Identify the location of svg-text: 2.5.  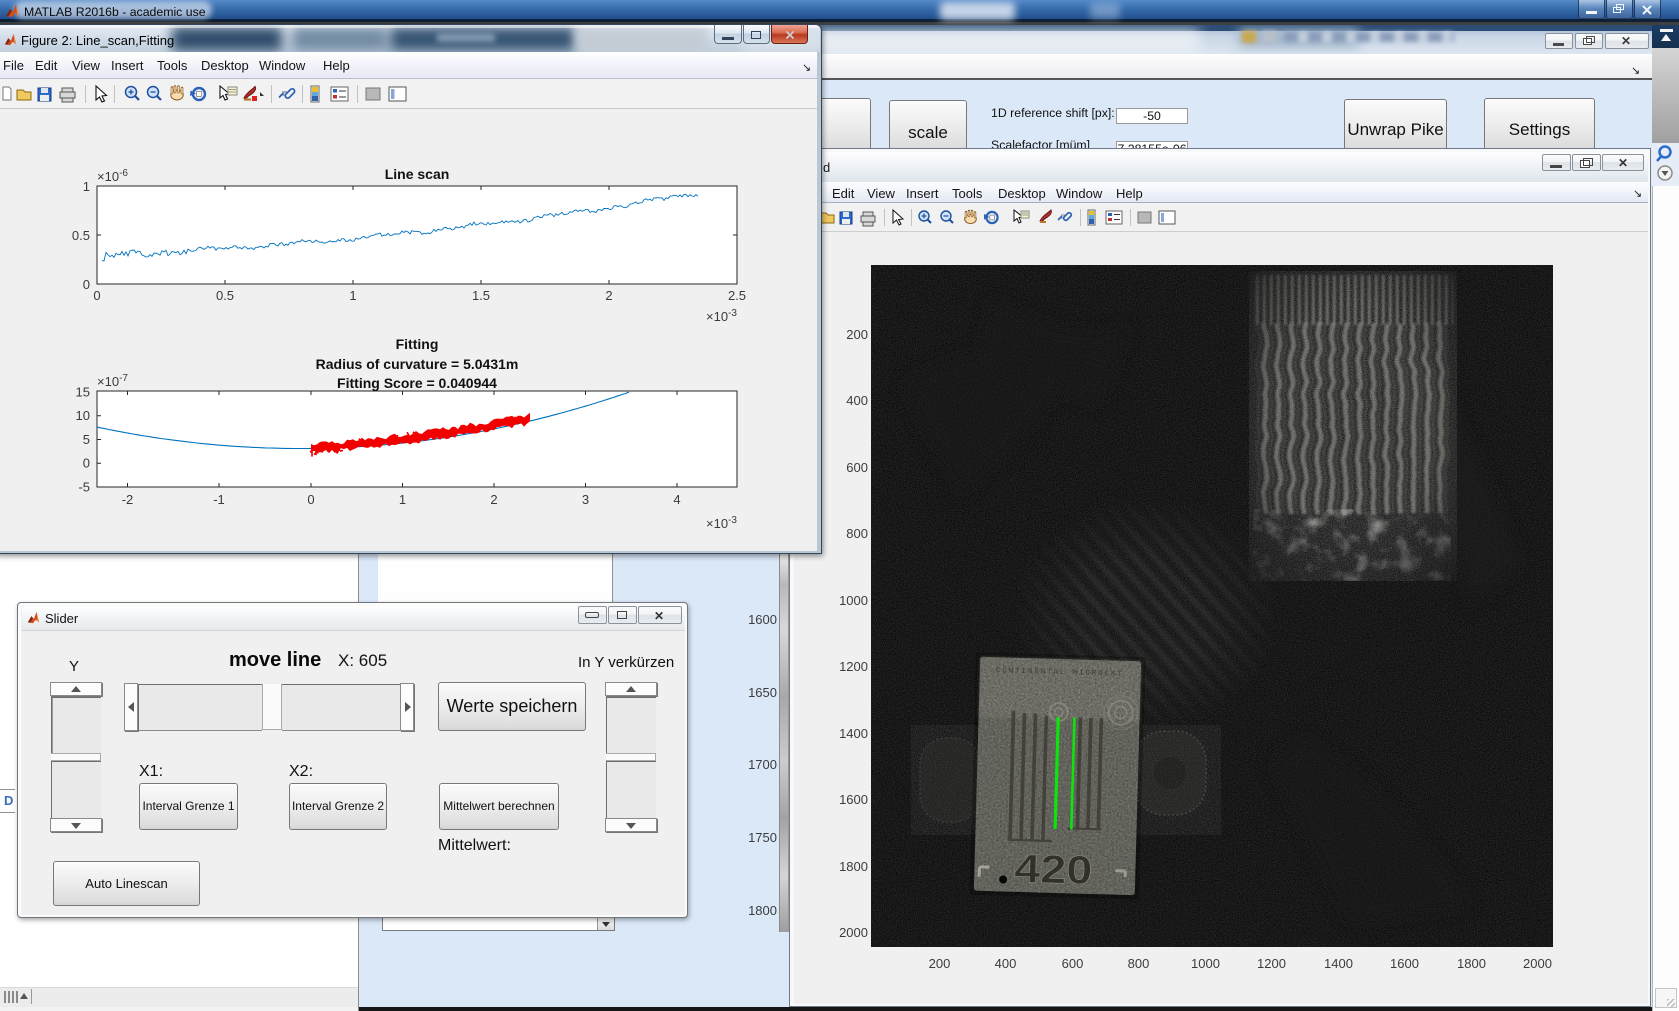
(737, 295).